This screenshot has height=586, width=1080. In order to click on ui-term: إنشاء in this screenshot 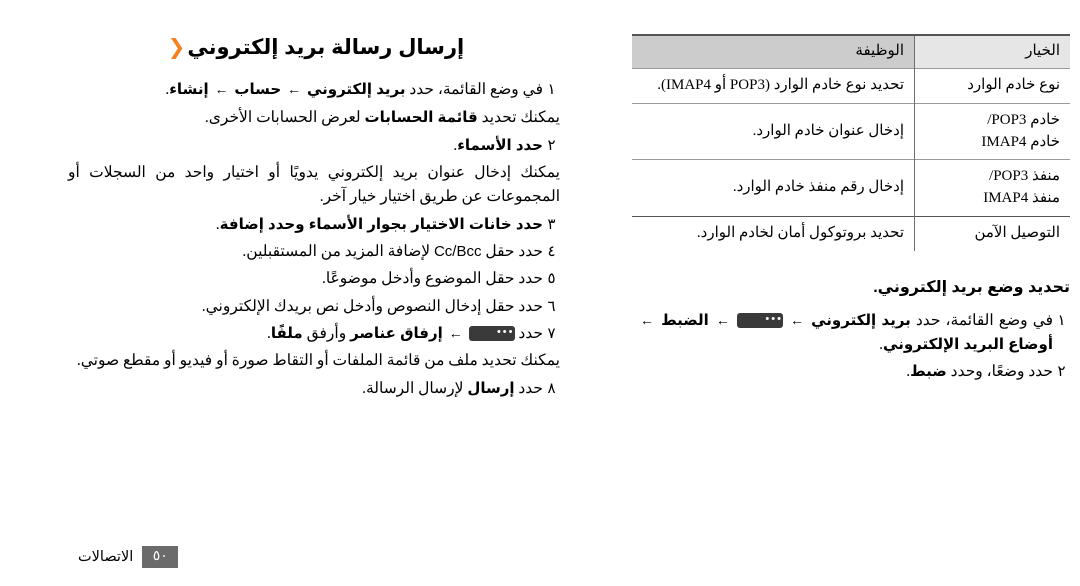, I will do `click(189, 90)`.